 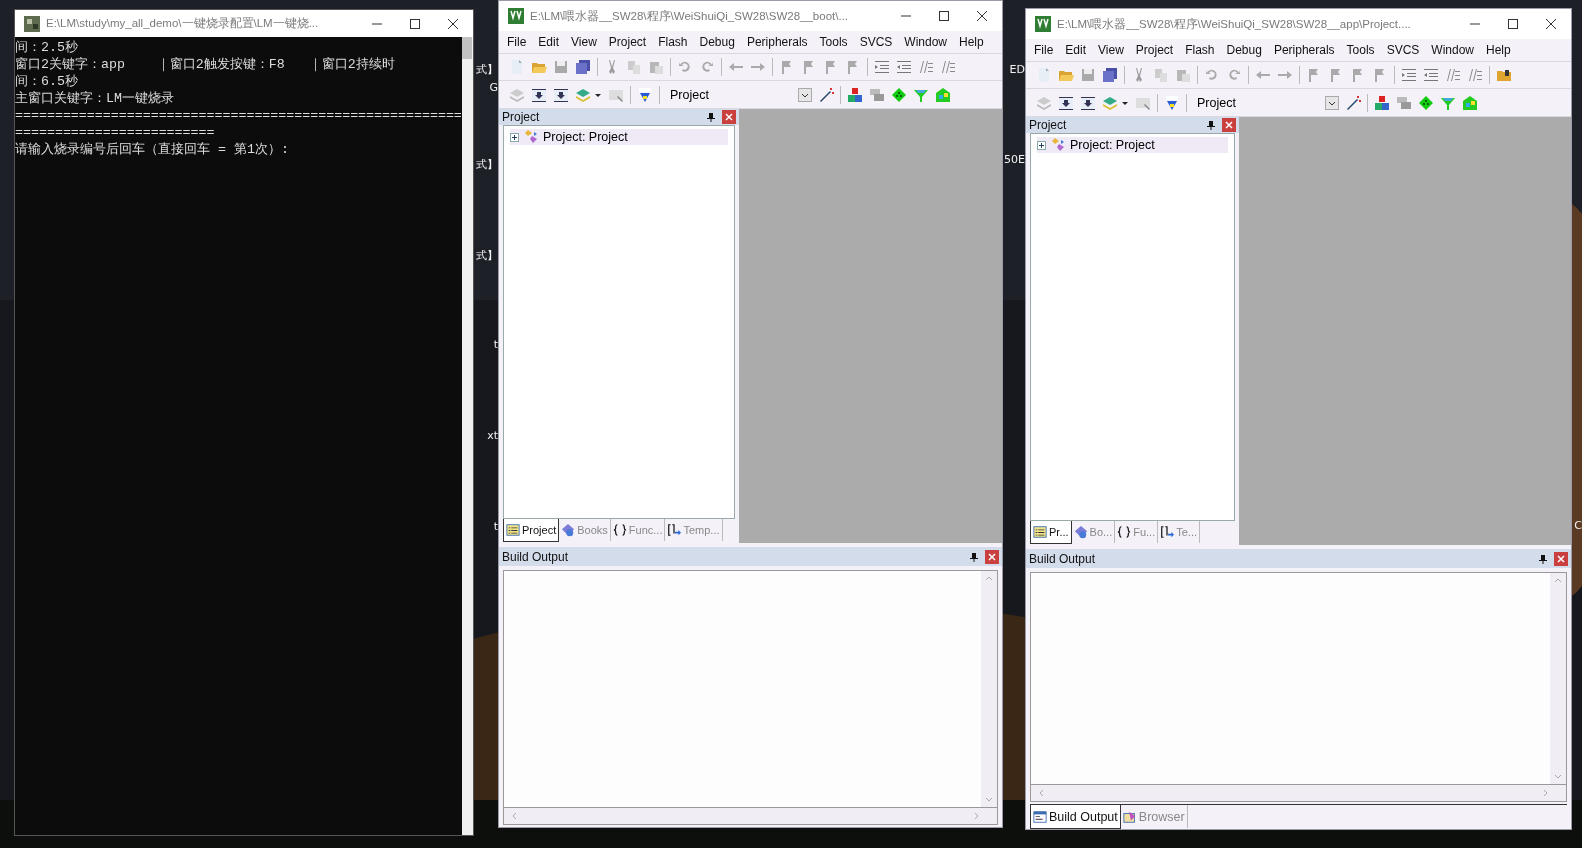 What do you see at coordinates (1504, 75) in the screenshot?
I see `find-folder-icon` at bounding box center [1504, 75].